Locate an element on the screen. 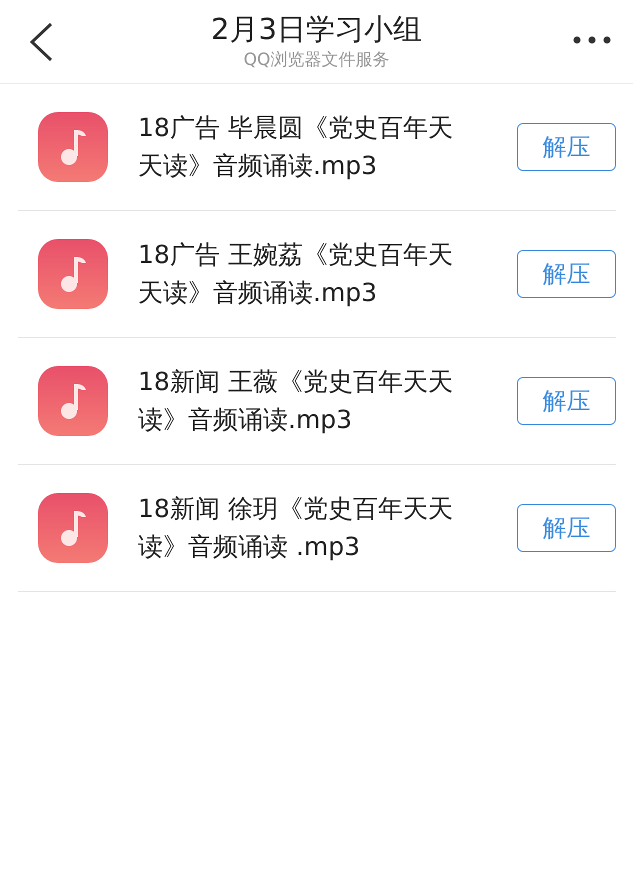  file-name: 18广告 毕晨圆《党史百年天 天读》音频诵读.mp3 is located at coordinates (296, 147).